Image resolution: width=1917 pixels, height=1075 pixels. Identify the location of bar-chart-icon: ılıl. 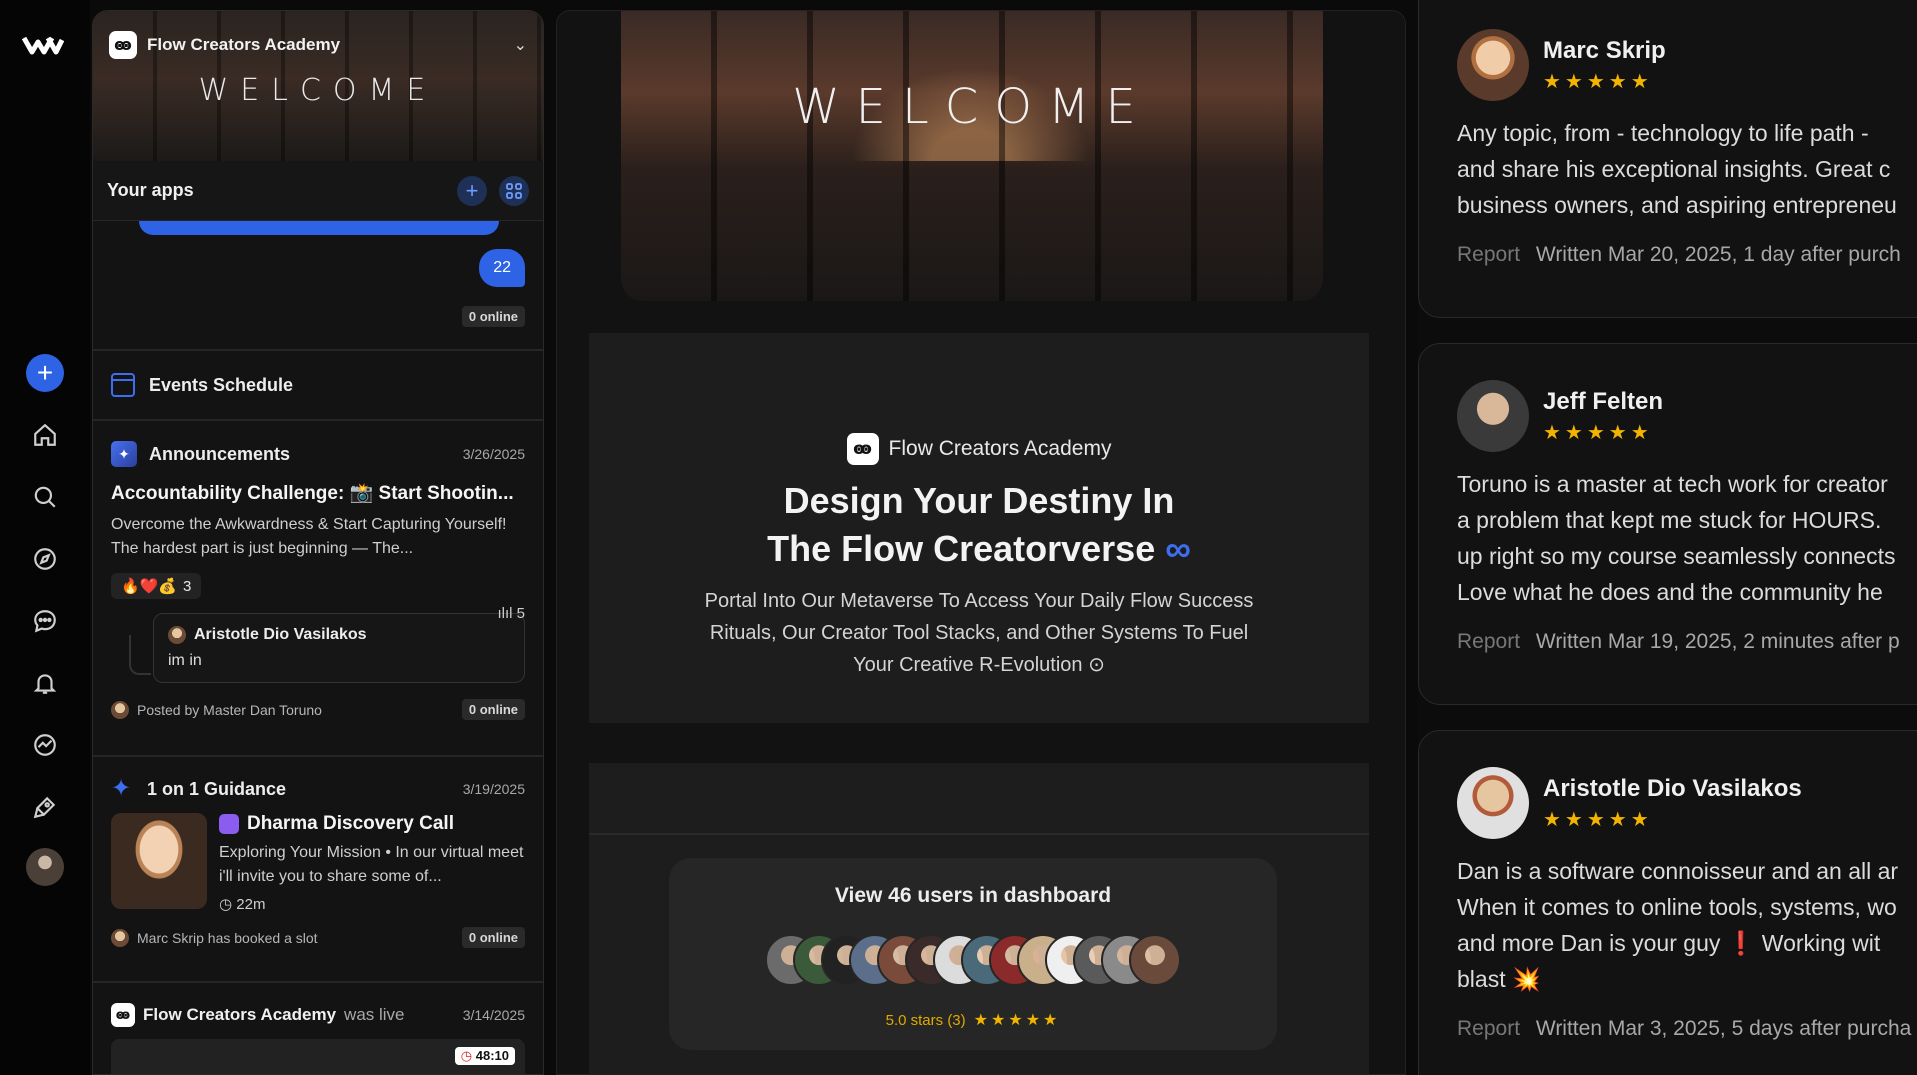
(505, 613).